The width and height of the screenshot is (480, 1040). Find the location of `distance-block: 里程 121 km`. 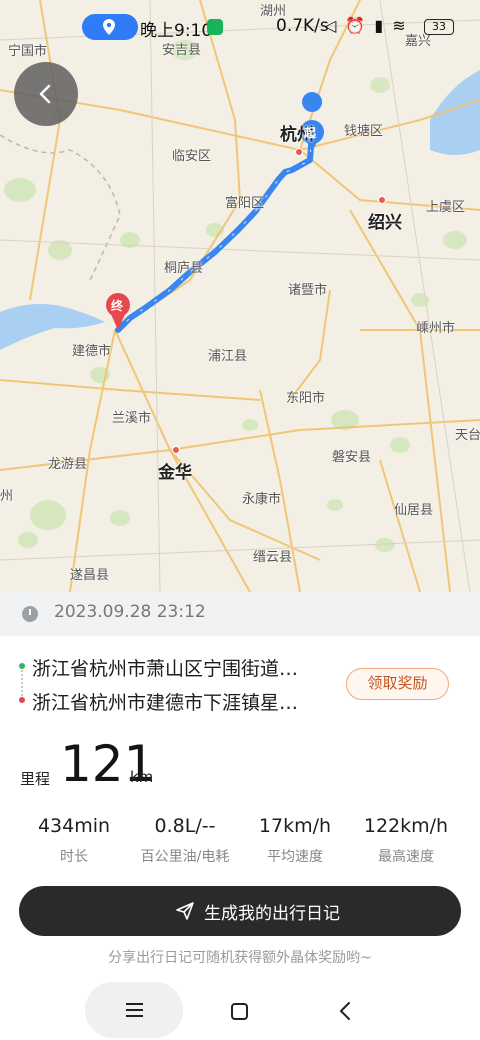

distance-block: 里程 121 km is located at coordinates (240, 768).